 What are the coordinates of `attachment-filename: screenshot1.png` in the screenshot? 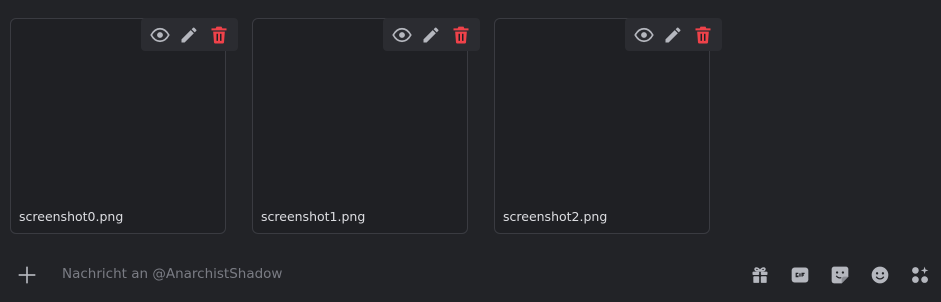 It's located at (313, 216).